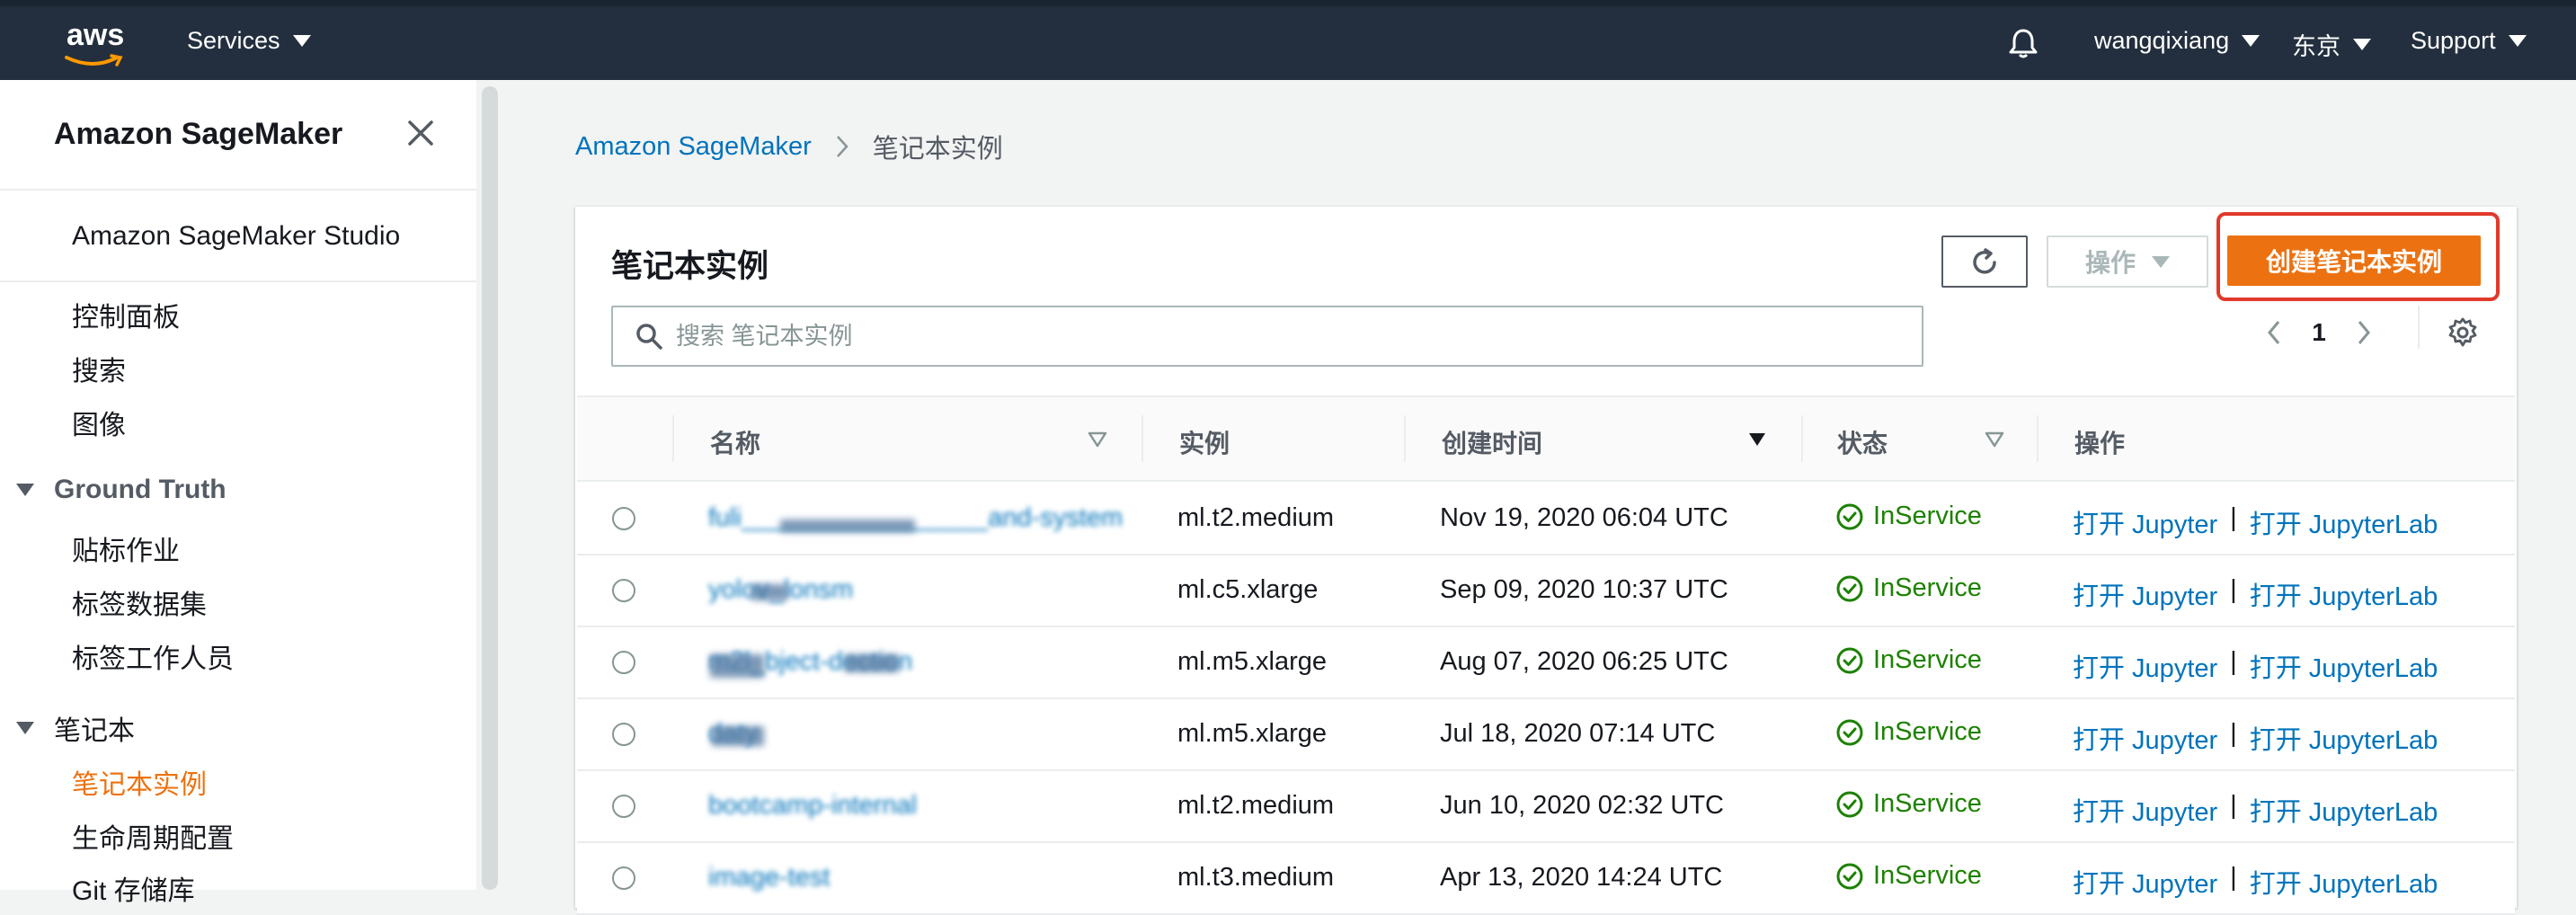 The width and height of the screenshot is (2576, 915). What do you see at coordinates (2162, 40) in the screenshot?
I see `user-label: wangqixiang` at bounding box center [2162, 40].